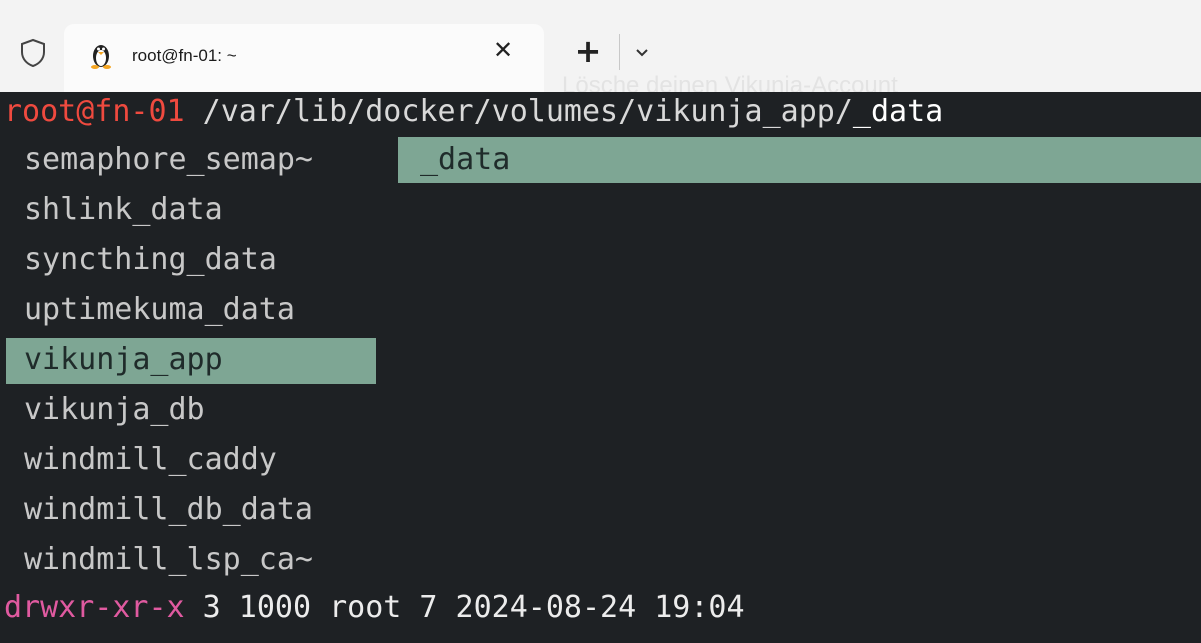 The height and width of the screenshot is (643, 1201). I want to click on prompt-tail: _data, so click(898, 111).